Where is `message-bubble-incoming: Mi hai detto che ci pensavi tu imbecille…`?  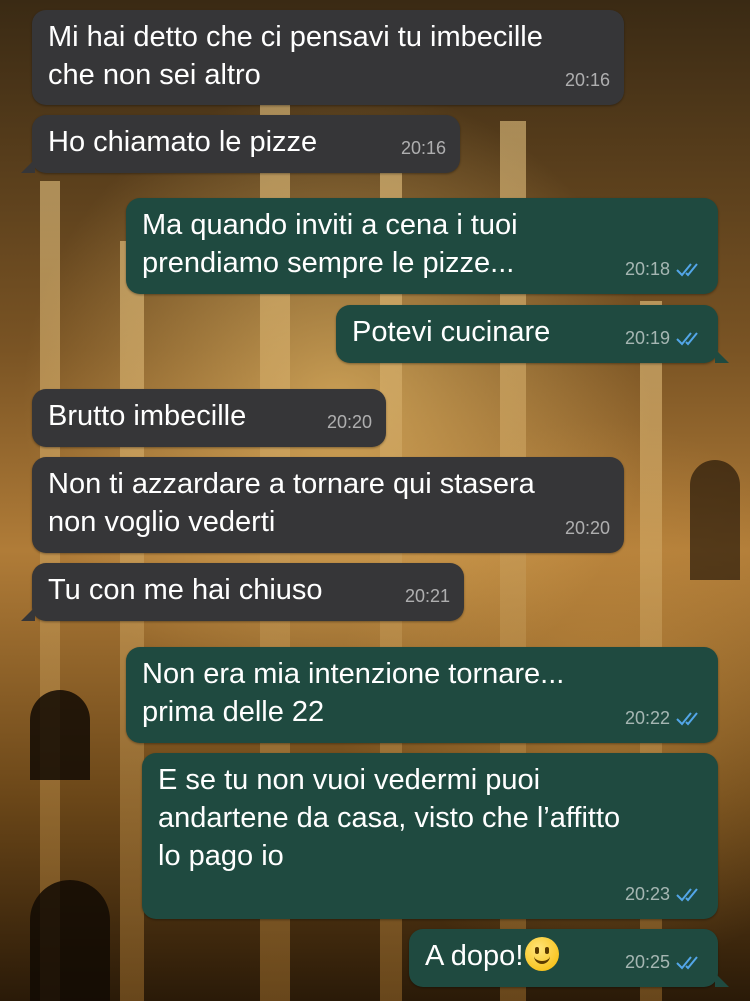 message-bubble-incoming: Mi hai detto che ci pensavi tu imbecille… is located at coordinates (328, 57).